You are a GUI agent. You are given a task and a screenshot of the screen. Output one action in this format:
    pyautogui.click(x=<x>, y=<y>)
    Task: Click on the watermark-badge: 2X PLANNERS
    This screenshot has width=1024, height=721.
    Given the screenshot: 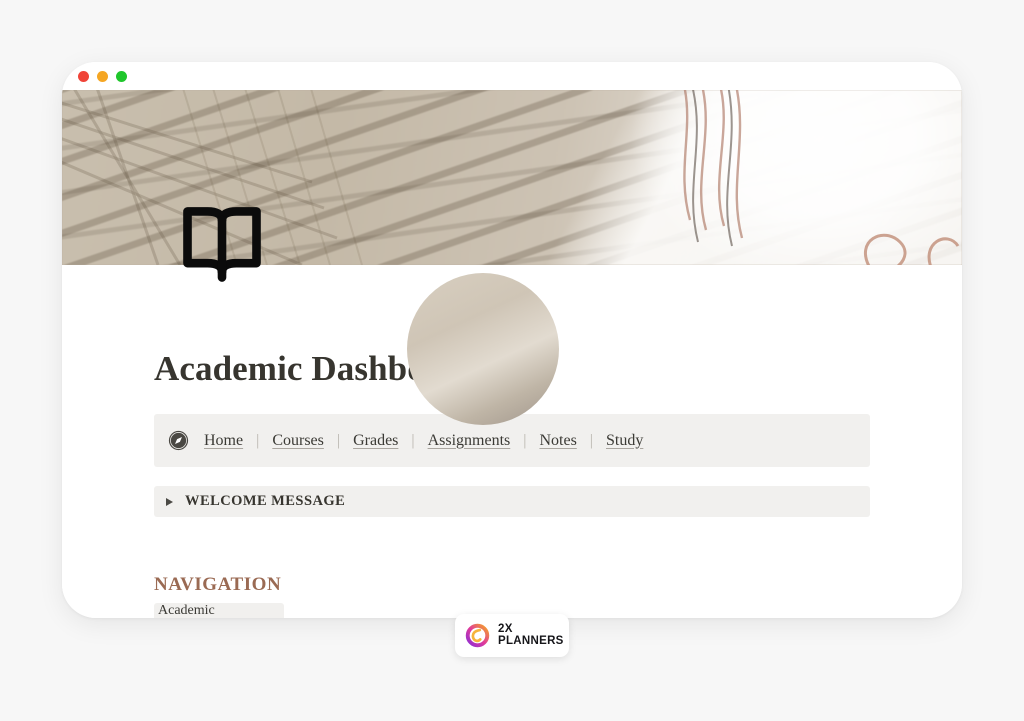 What is the action you would take?
    pyautogui.click(x=512, y=635)
    